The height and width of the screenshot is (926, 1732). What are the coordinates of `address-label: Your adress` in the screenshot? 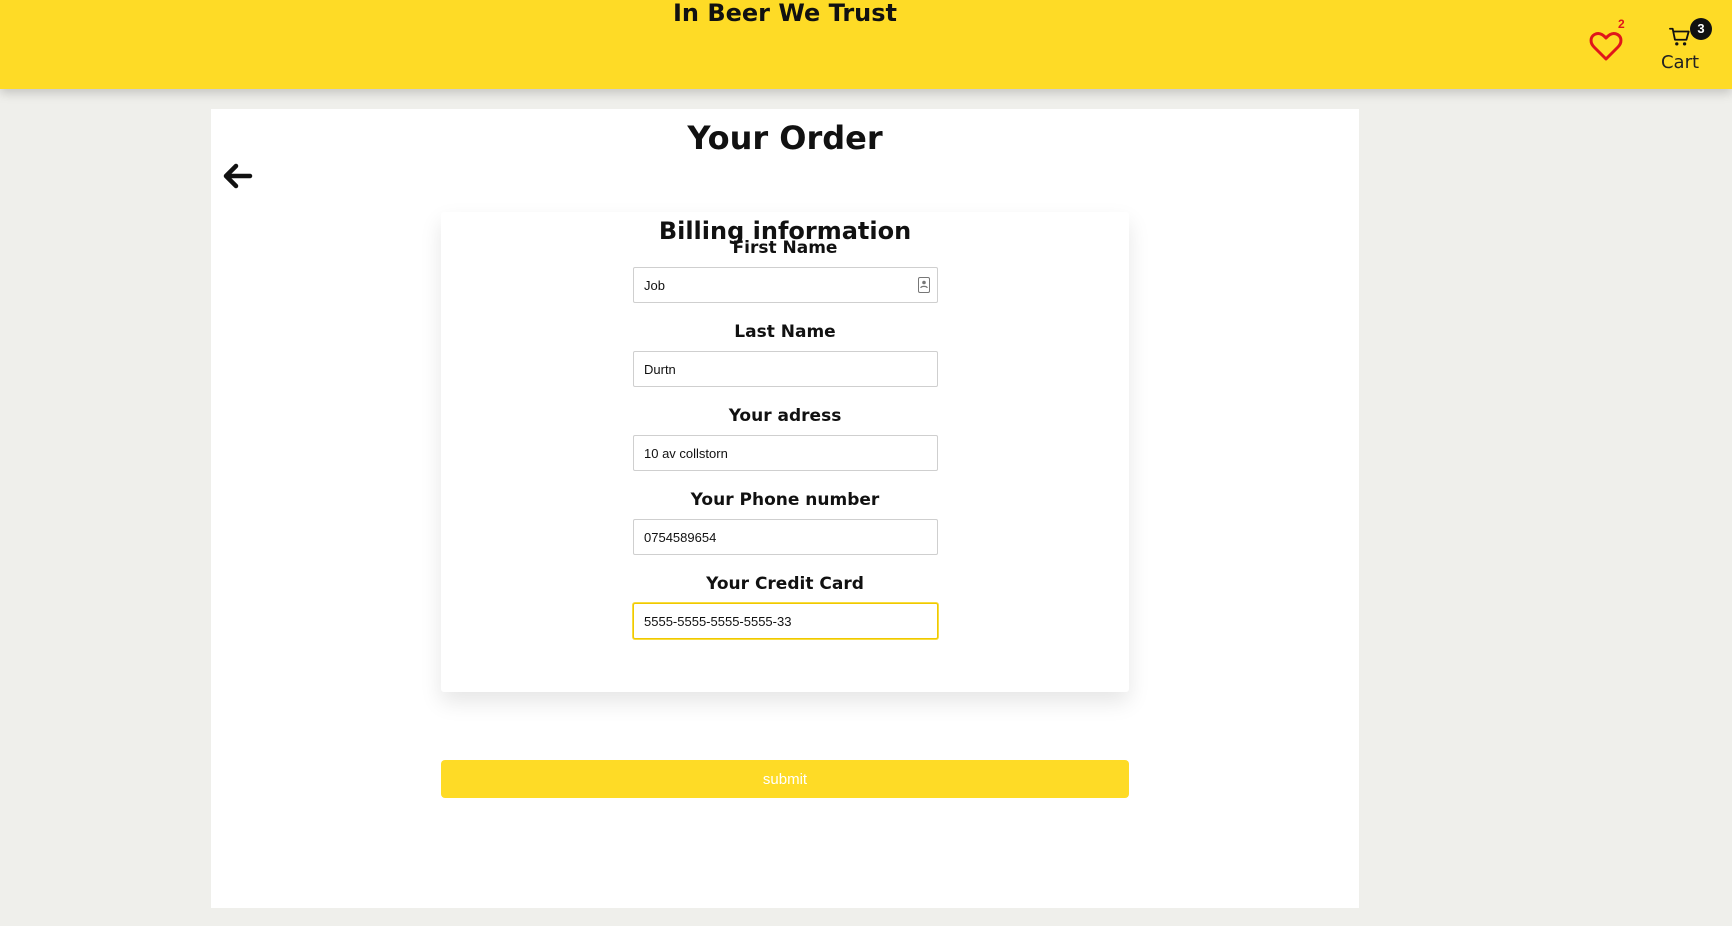 It's located at (785, 416).